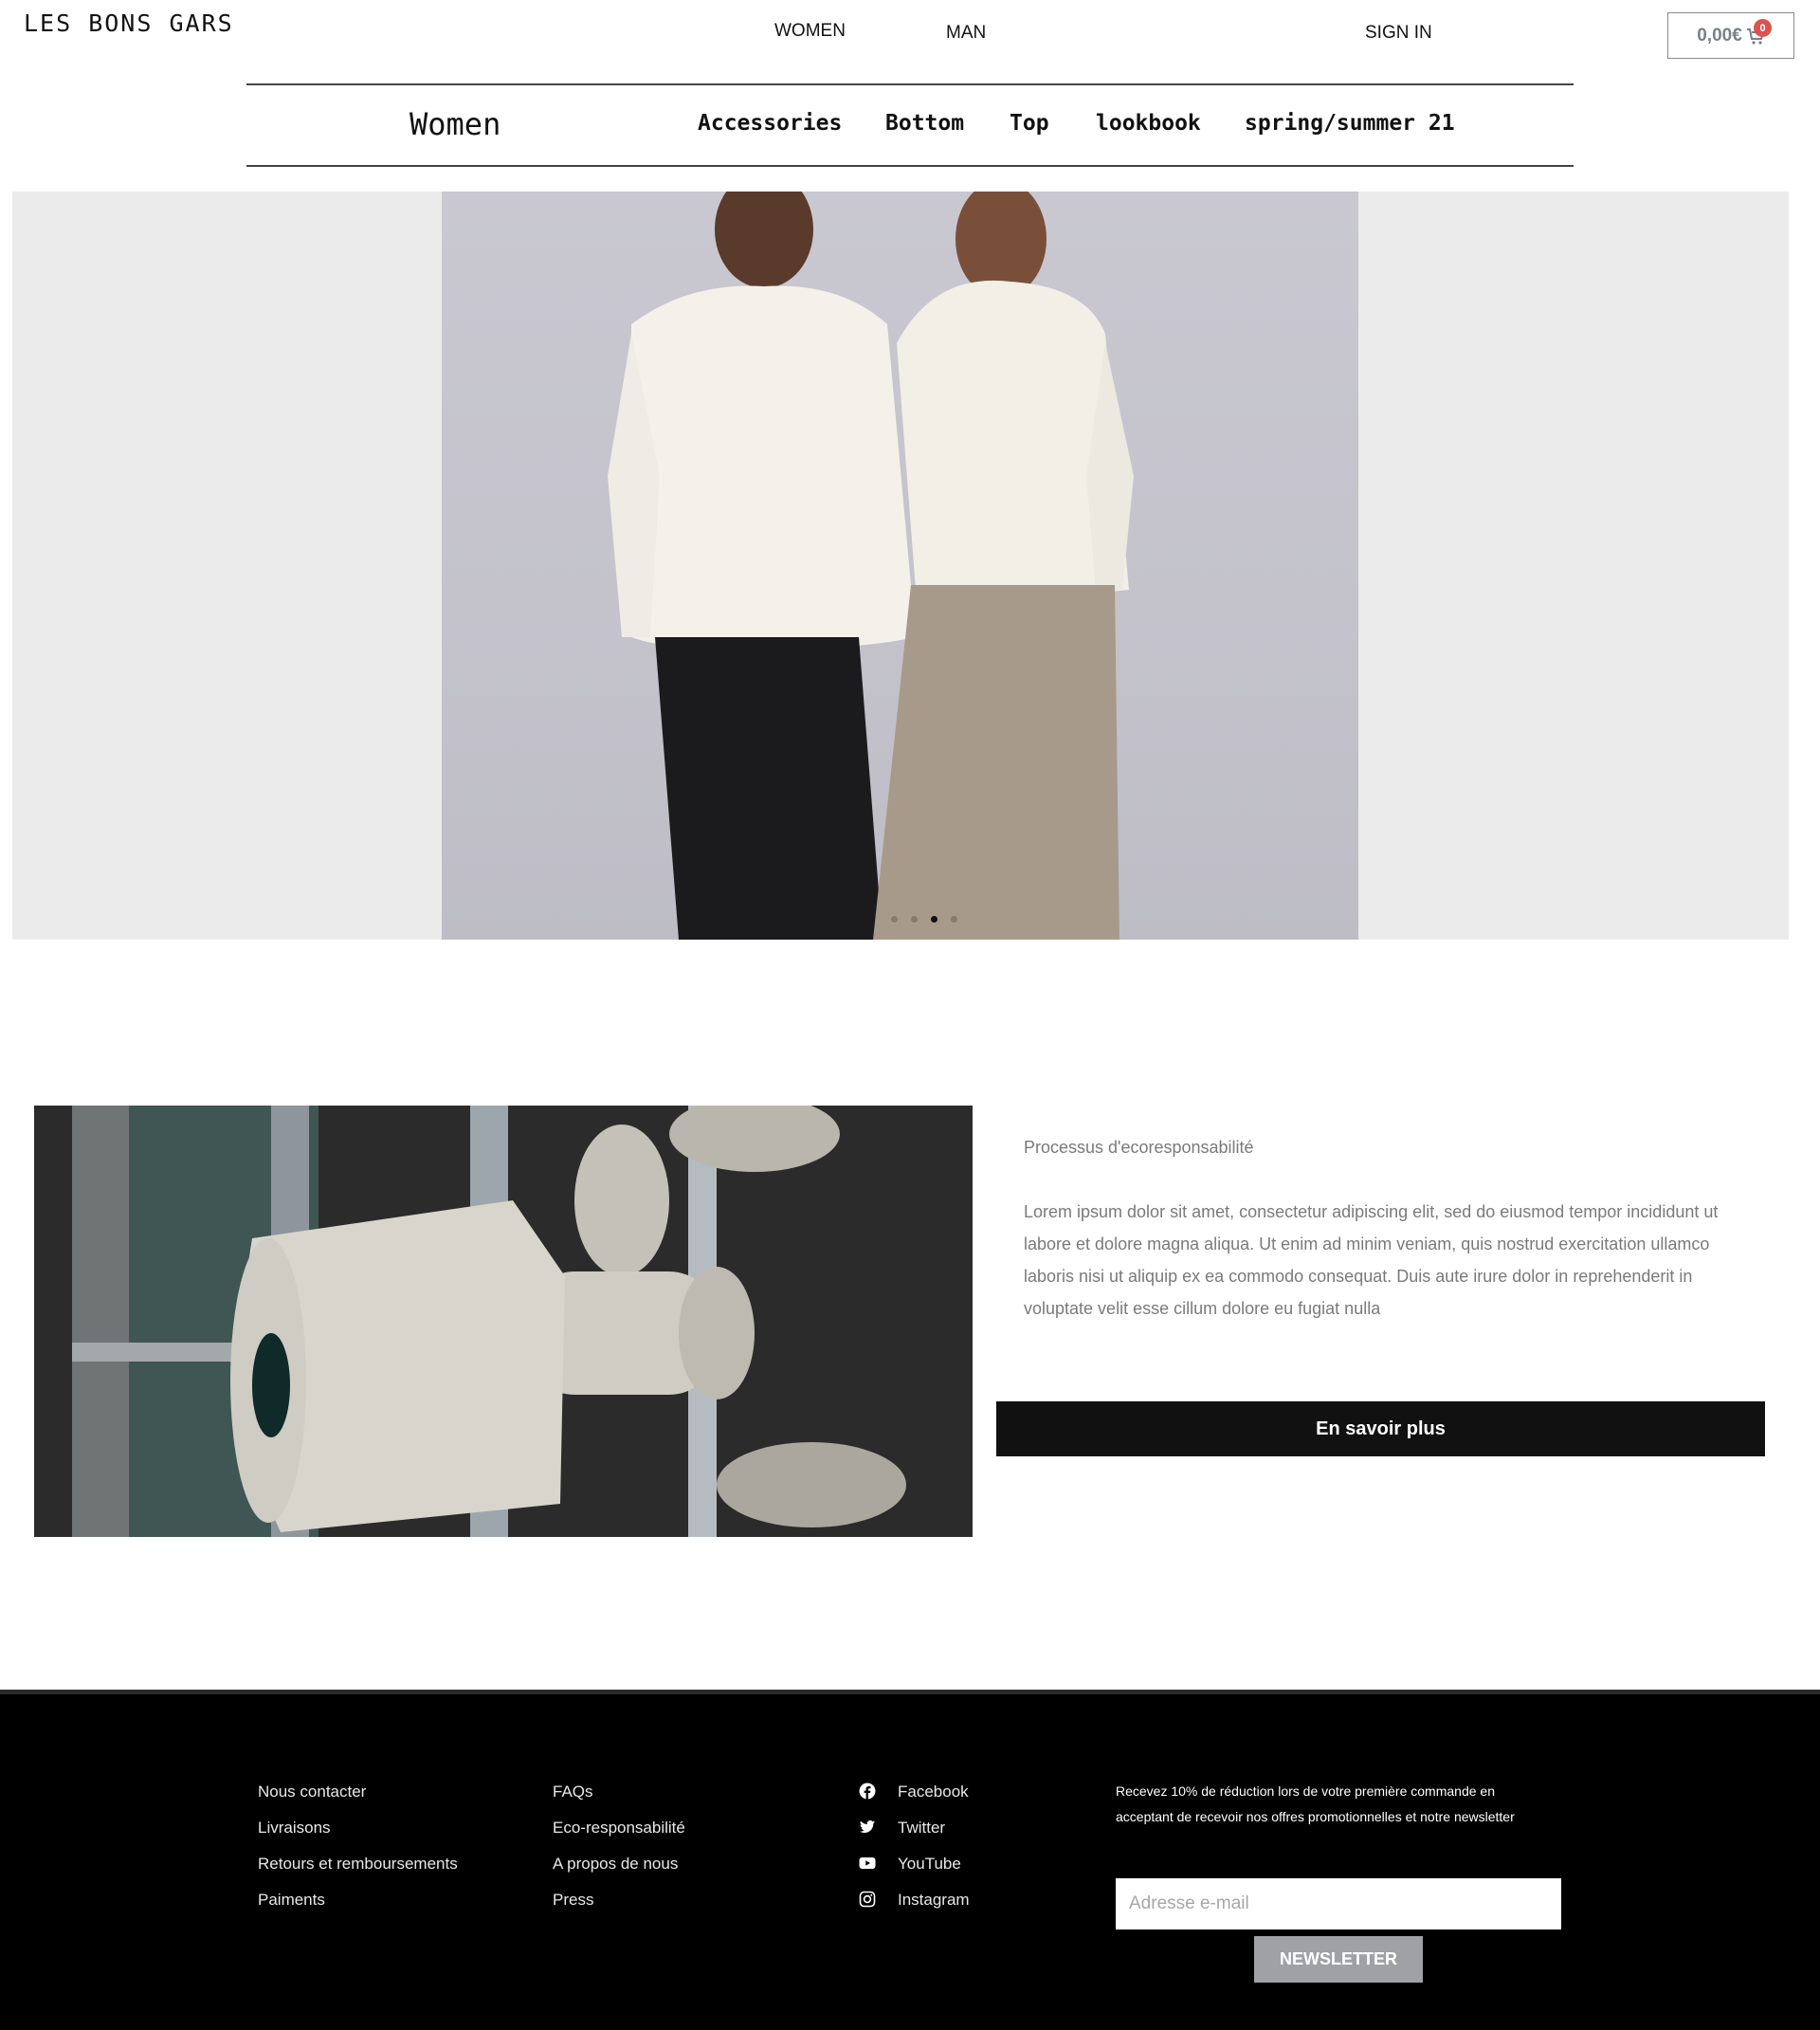  Describe the element at coordinates (966, 33) in the screenshot. I see `nav-man: MAN` at that location.